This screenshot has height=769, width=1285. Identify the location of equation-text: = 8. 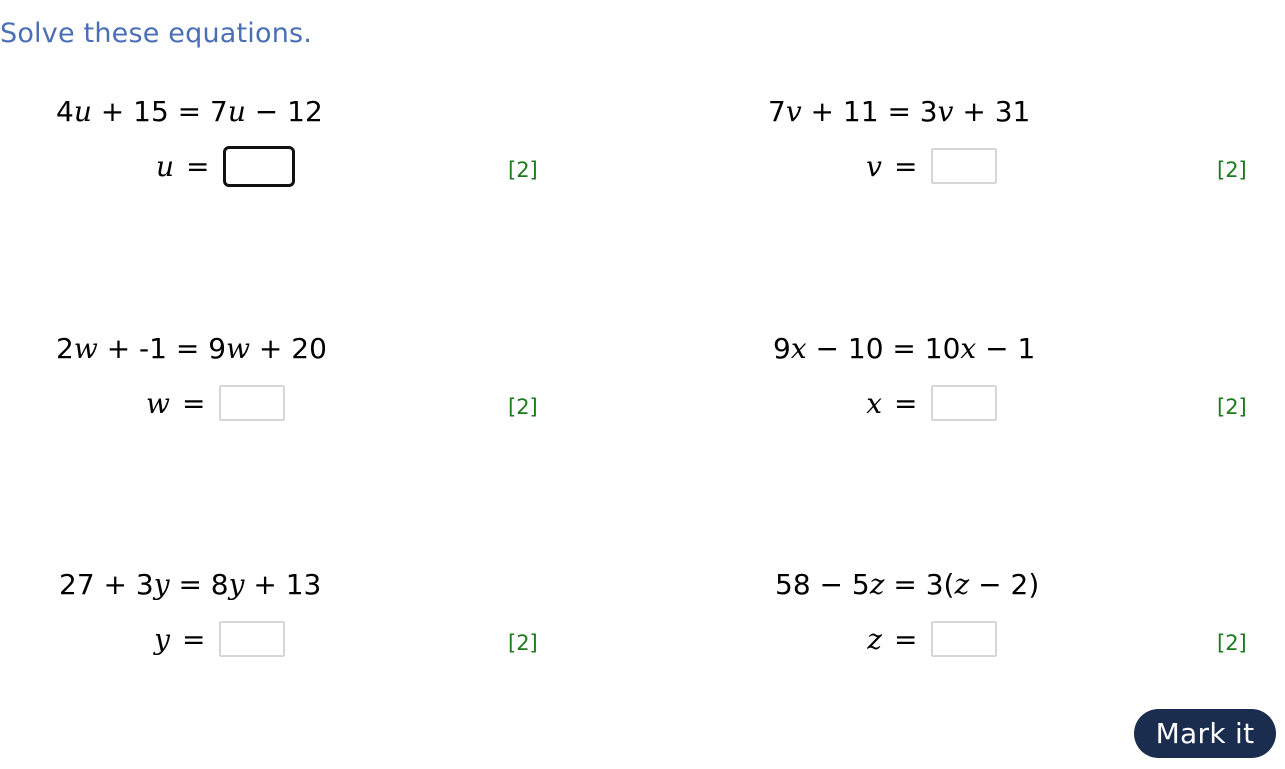
(199, 584).